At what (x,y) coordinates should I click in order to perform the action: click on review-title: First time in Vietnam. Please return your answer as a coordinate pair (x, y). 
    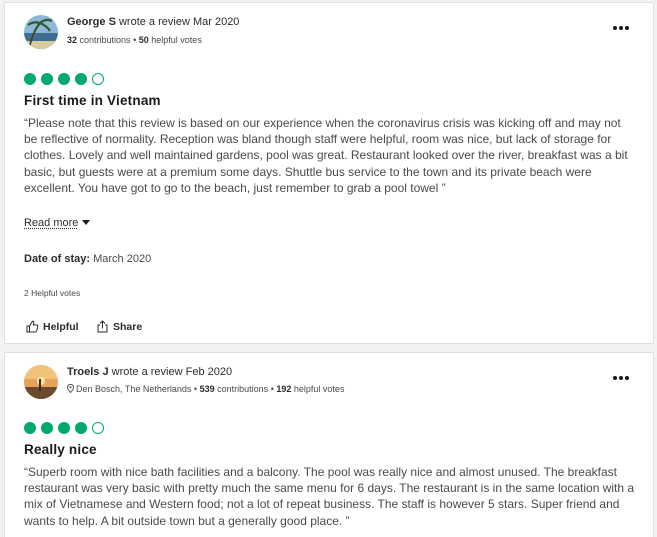
    Looking at the image, I should click on (92, 100).